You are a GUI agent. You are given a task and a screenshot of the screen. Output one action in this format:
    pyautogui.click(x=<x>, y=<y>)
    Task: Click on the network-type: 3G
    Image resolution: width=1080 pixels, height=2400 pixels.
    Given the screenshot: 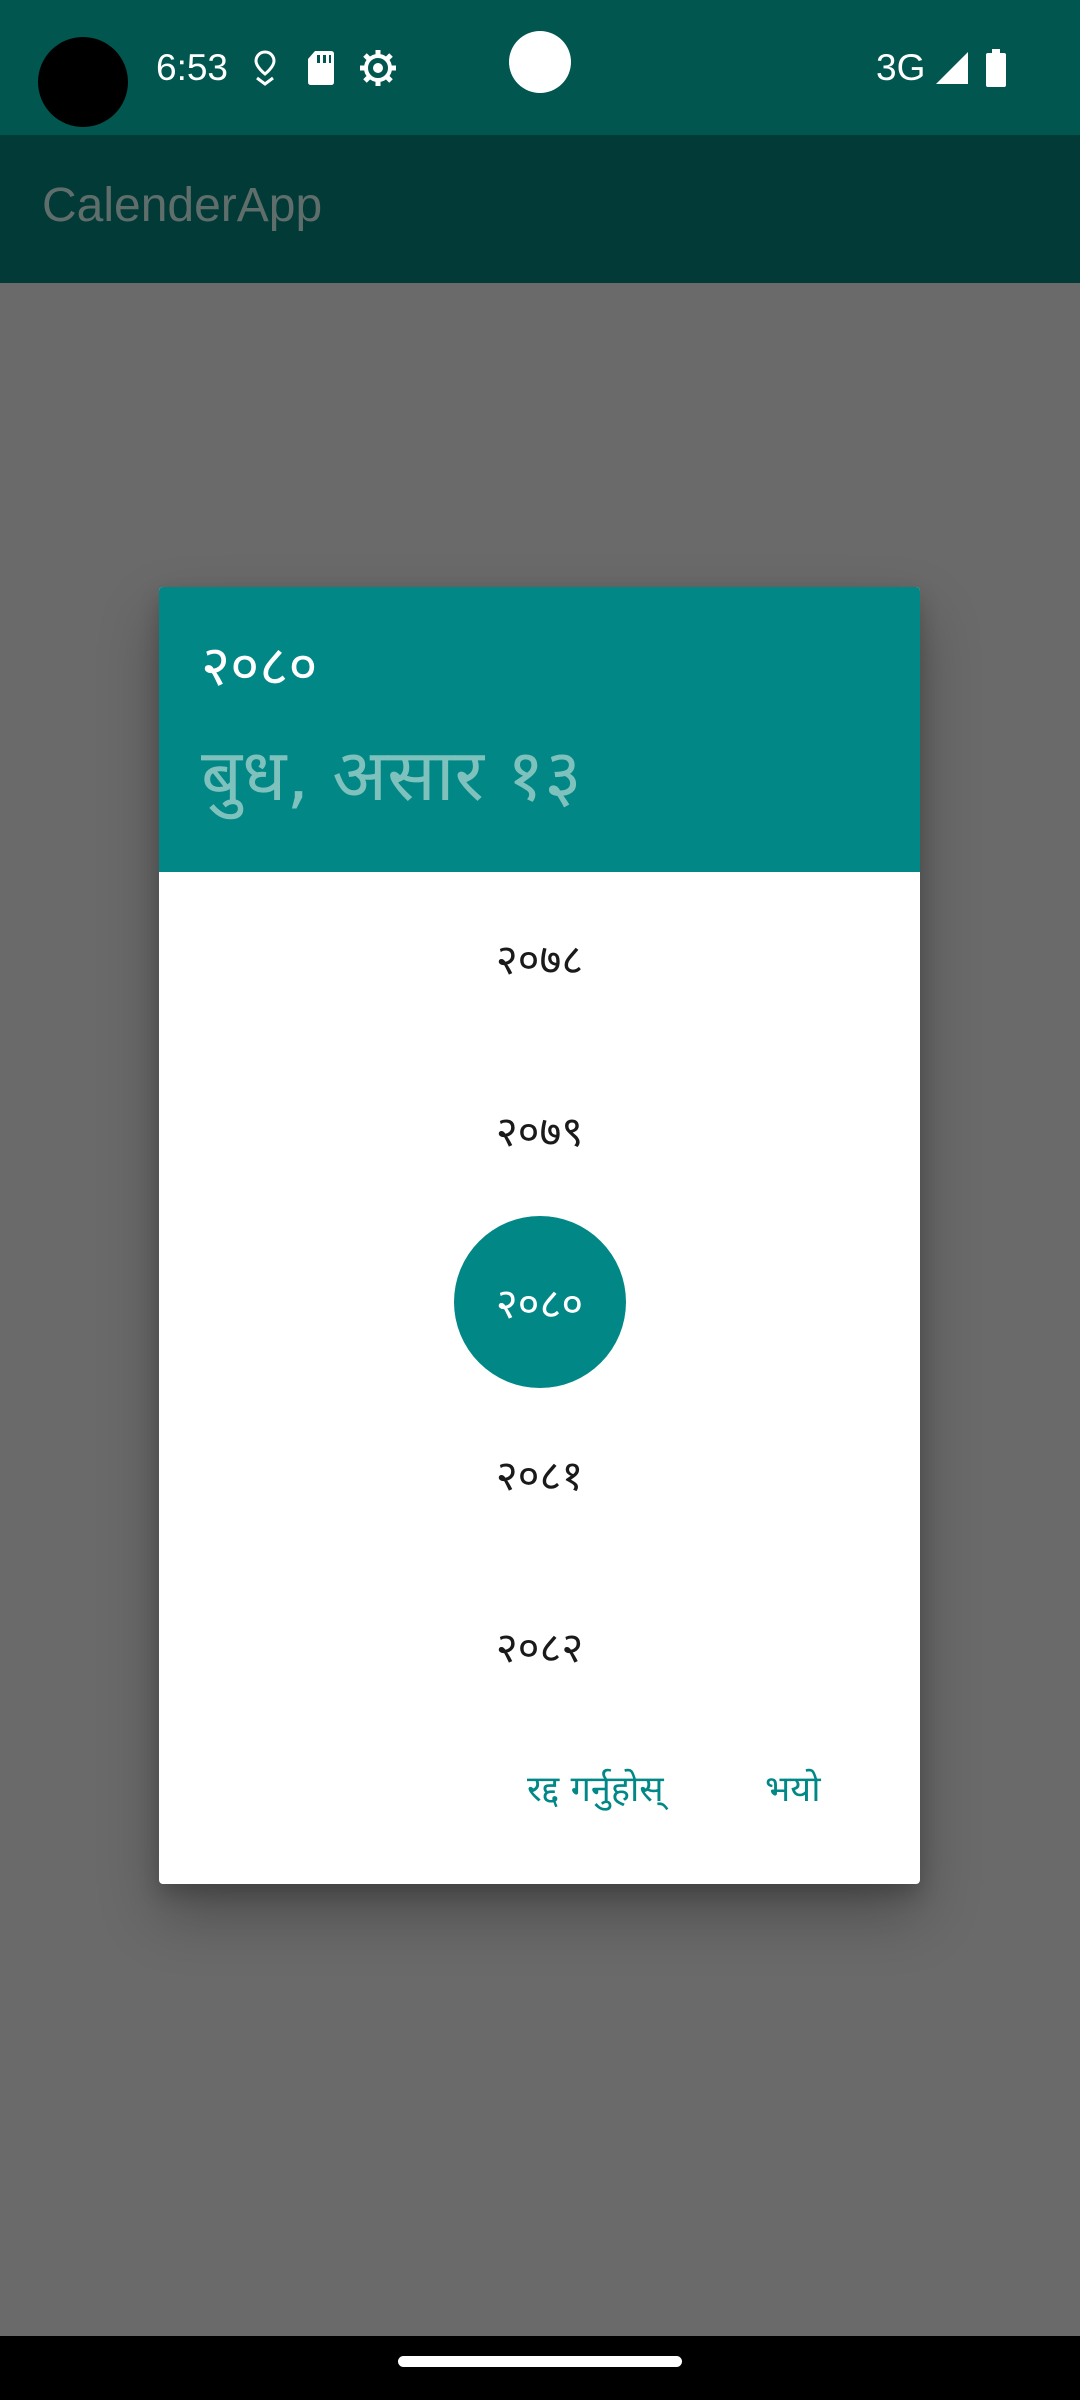 What is the action you would take?
    pyautogui.click(x=901, y=67)
    